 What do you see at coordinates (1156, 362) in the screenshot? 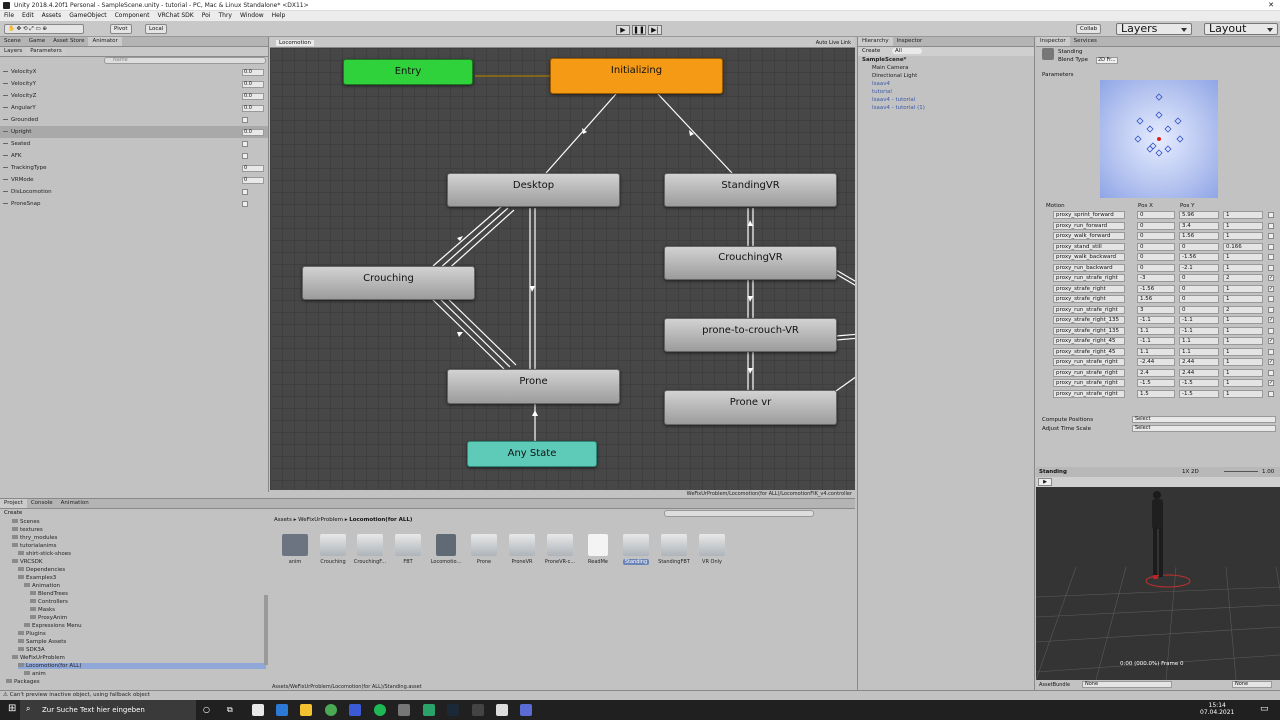
I see `pos-x-field: -2.44` at bounding box center [1156, 362].